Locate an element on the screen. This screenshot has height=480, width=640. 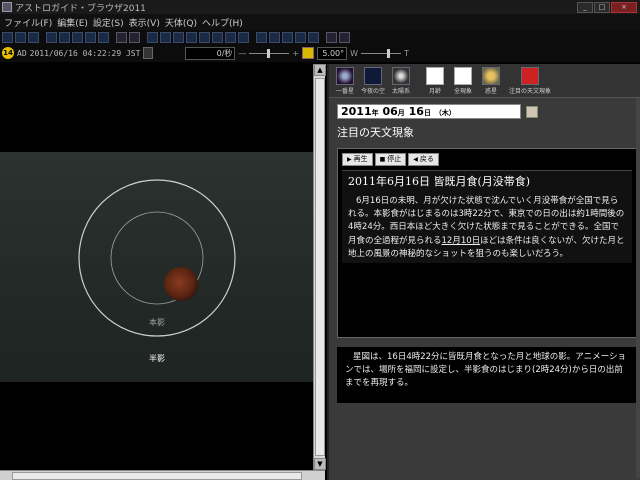
tool-all-events: 全現象 is located at coordinates (463, 81).